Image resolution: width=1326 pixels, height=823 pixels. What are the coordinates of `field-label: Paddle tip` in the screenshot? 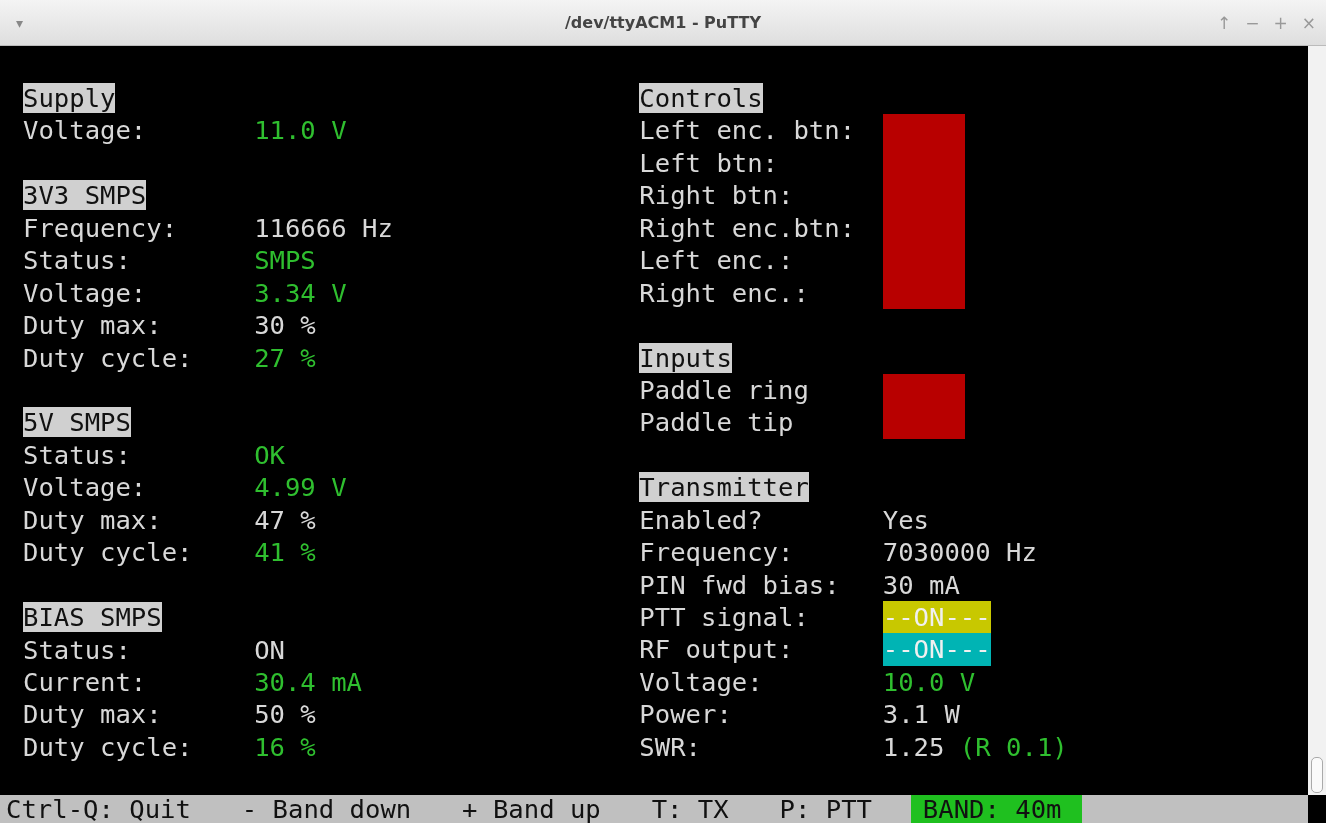 It's located at (717, 422).